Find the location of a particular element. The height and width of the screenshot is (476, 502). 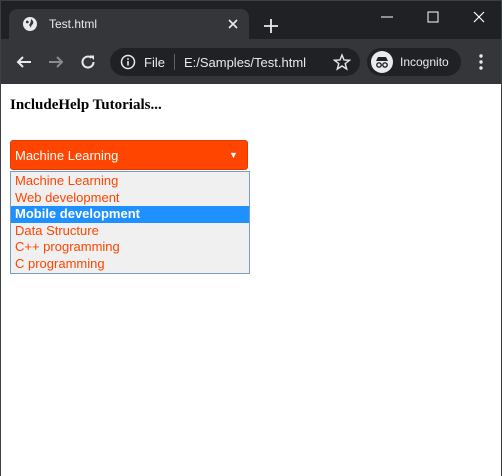

bookmark-star-icon is located at coordinates (342, 62).